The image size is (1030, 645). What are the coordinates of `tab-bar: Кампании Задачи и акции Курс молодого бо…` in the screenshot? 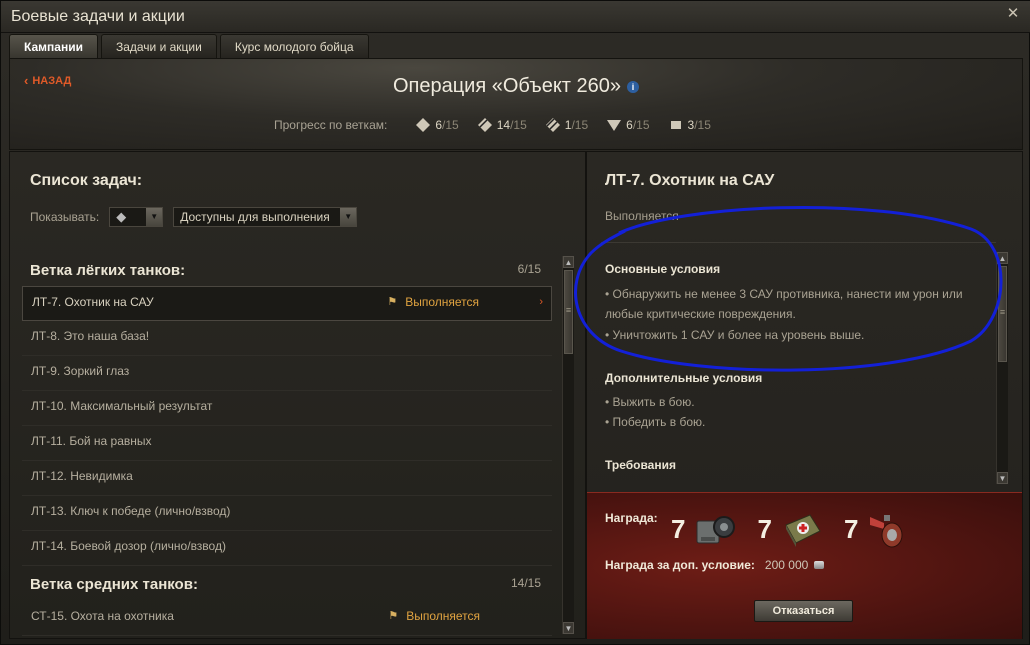 It's located at (189, 46).